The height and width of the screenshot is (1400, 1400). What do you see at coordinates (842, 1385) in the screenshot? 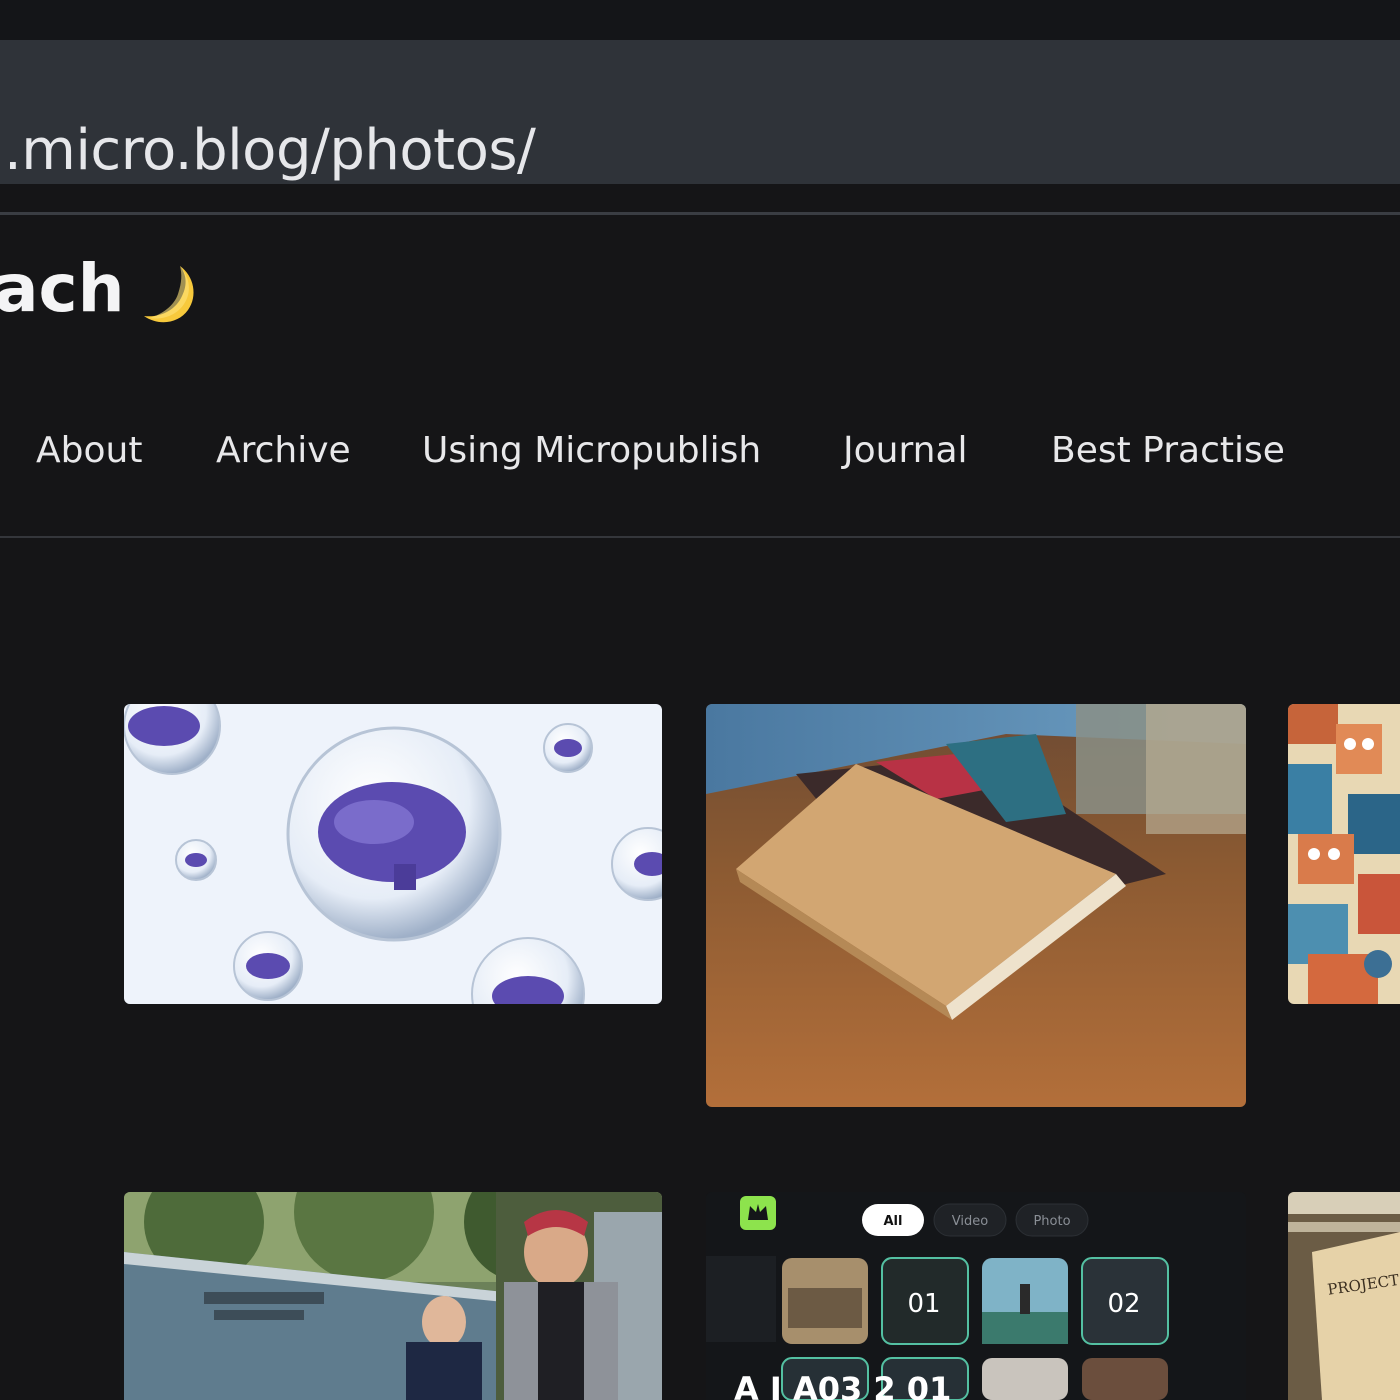
I see `bottom-overlay-text: A I A03 2 01` at bounding box center [842, 1385].